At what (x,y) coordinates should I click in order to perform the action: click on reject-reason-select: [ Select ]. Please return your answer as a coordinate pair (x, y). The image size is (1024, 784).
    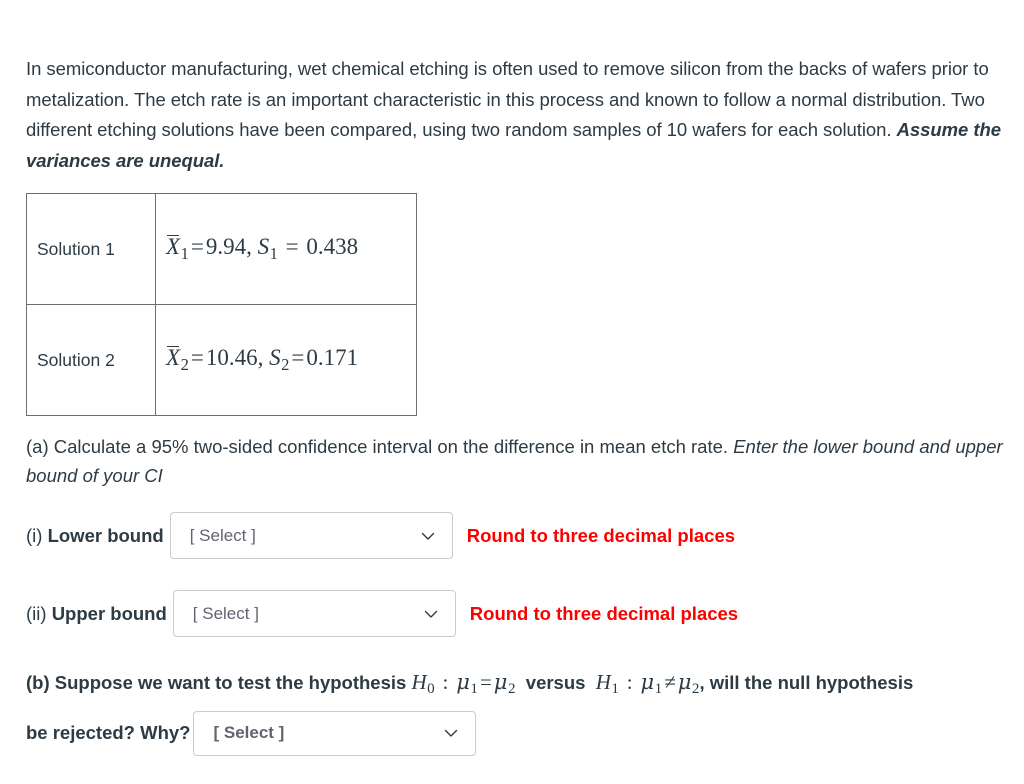
    Looking at the image, I should click on (335, 733).